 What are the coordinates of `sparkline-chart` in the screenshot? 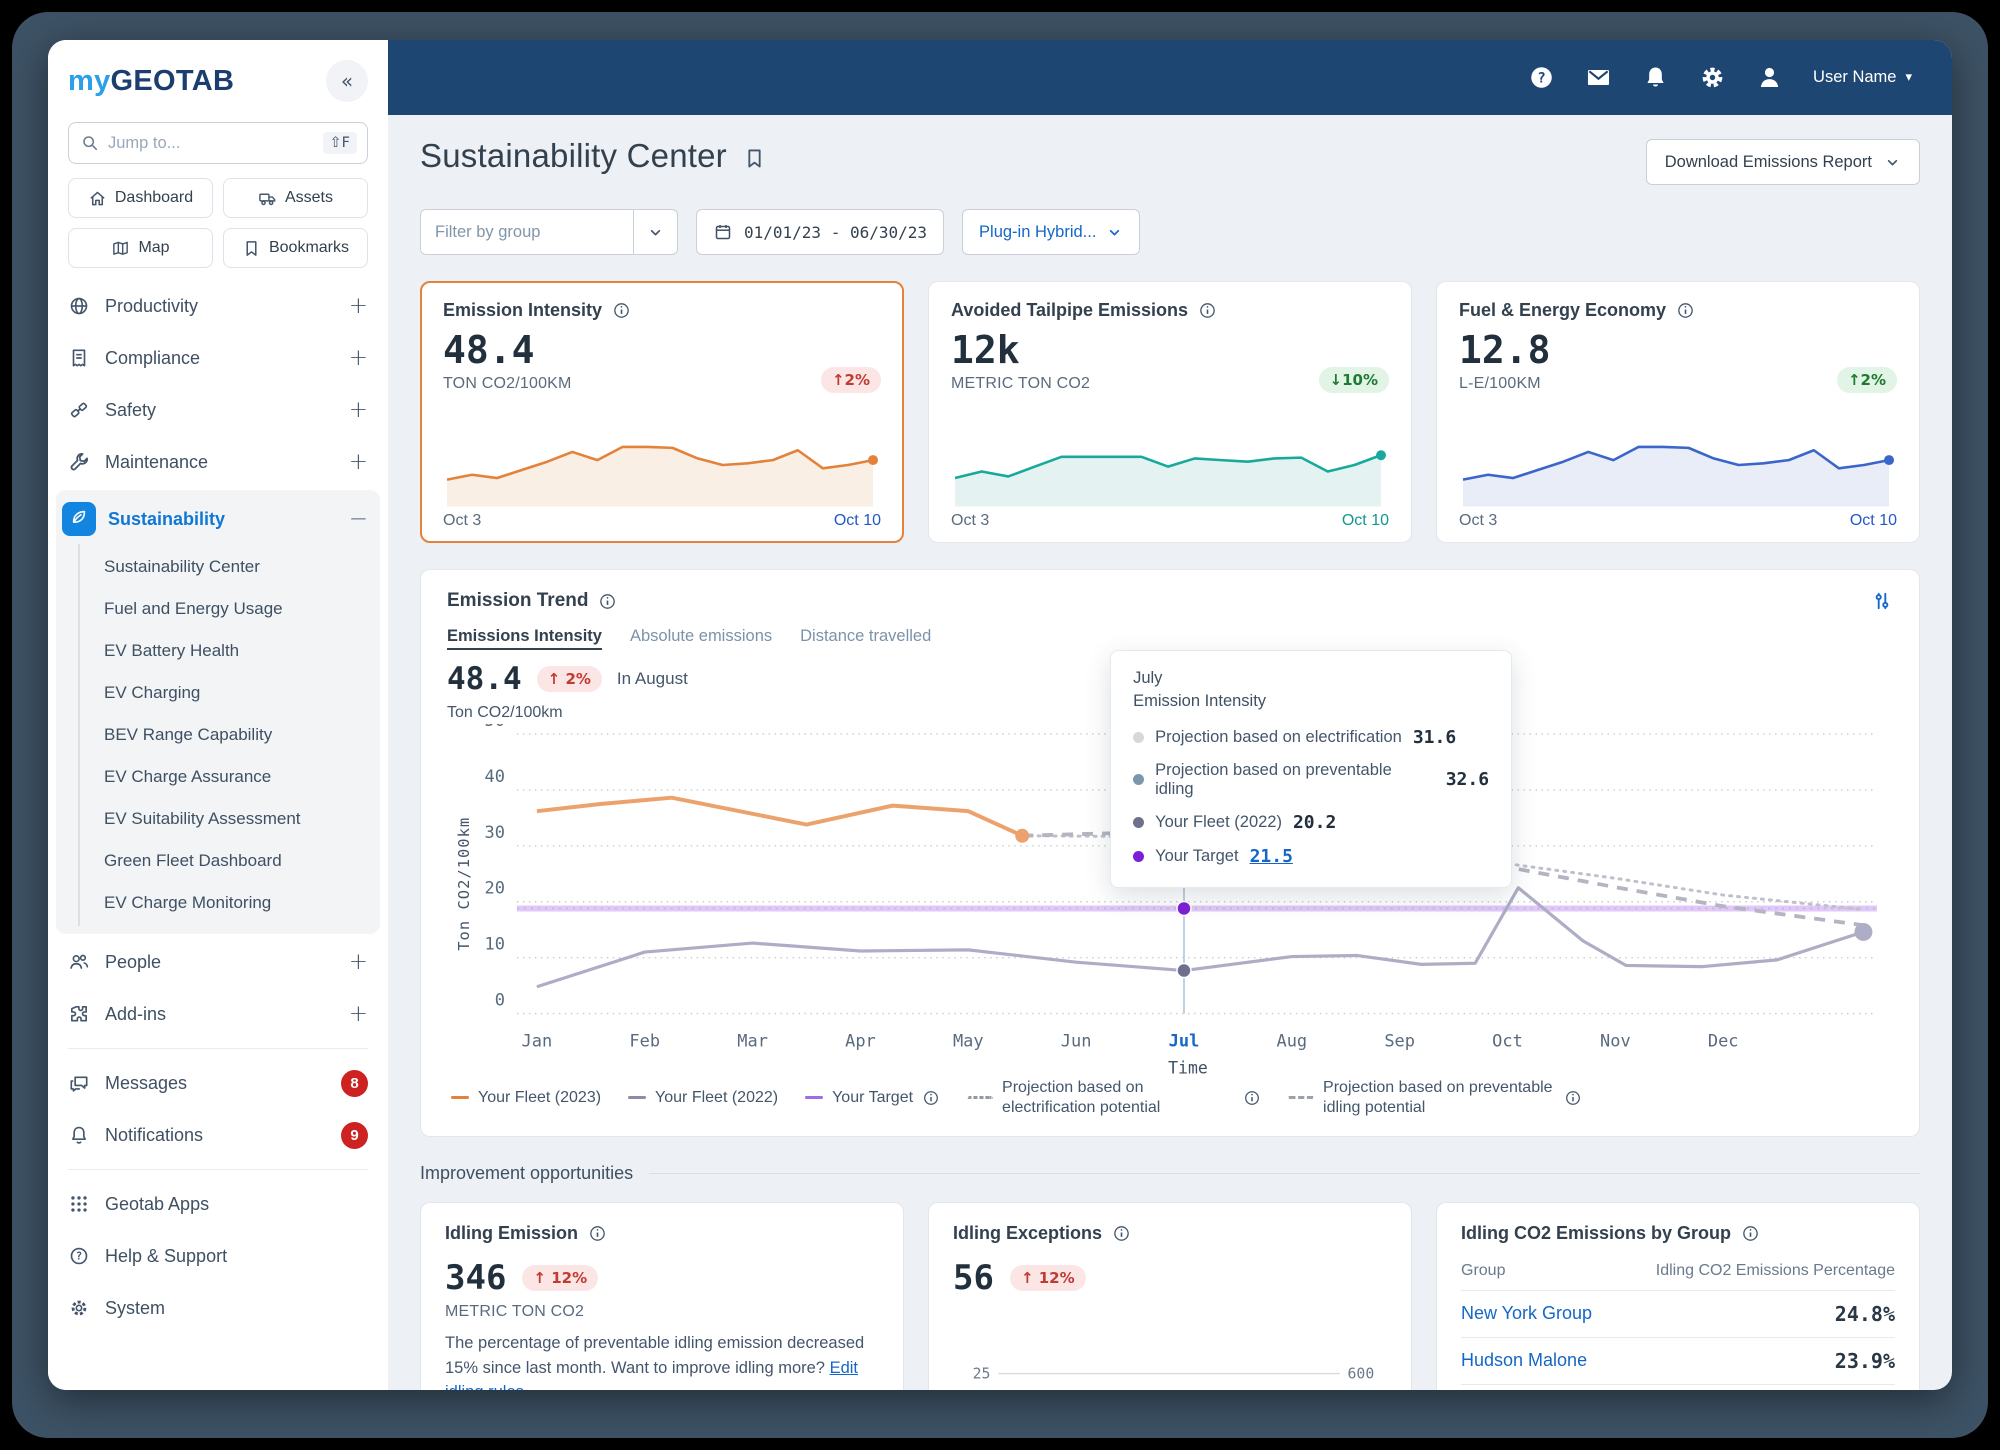 It's located at (1170, 478).